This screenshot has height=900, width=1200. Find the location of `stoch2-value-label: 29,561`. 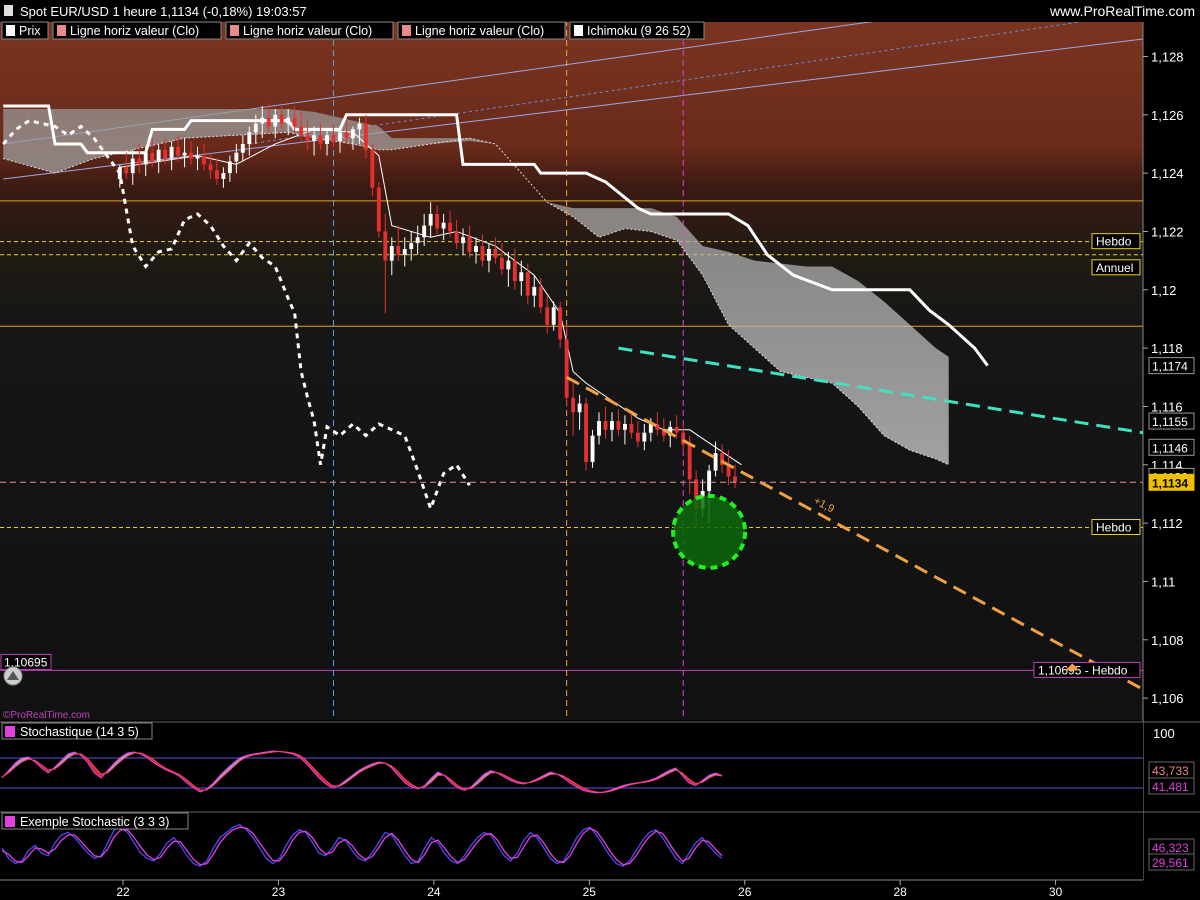

stoch2-value-label: 29,561 is located at coordinates (1170, 863).